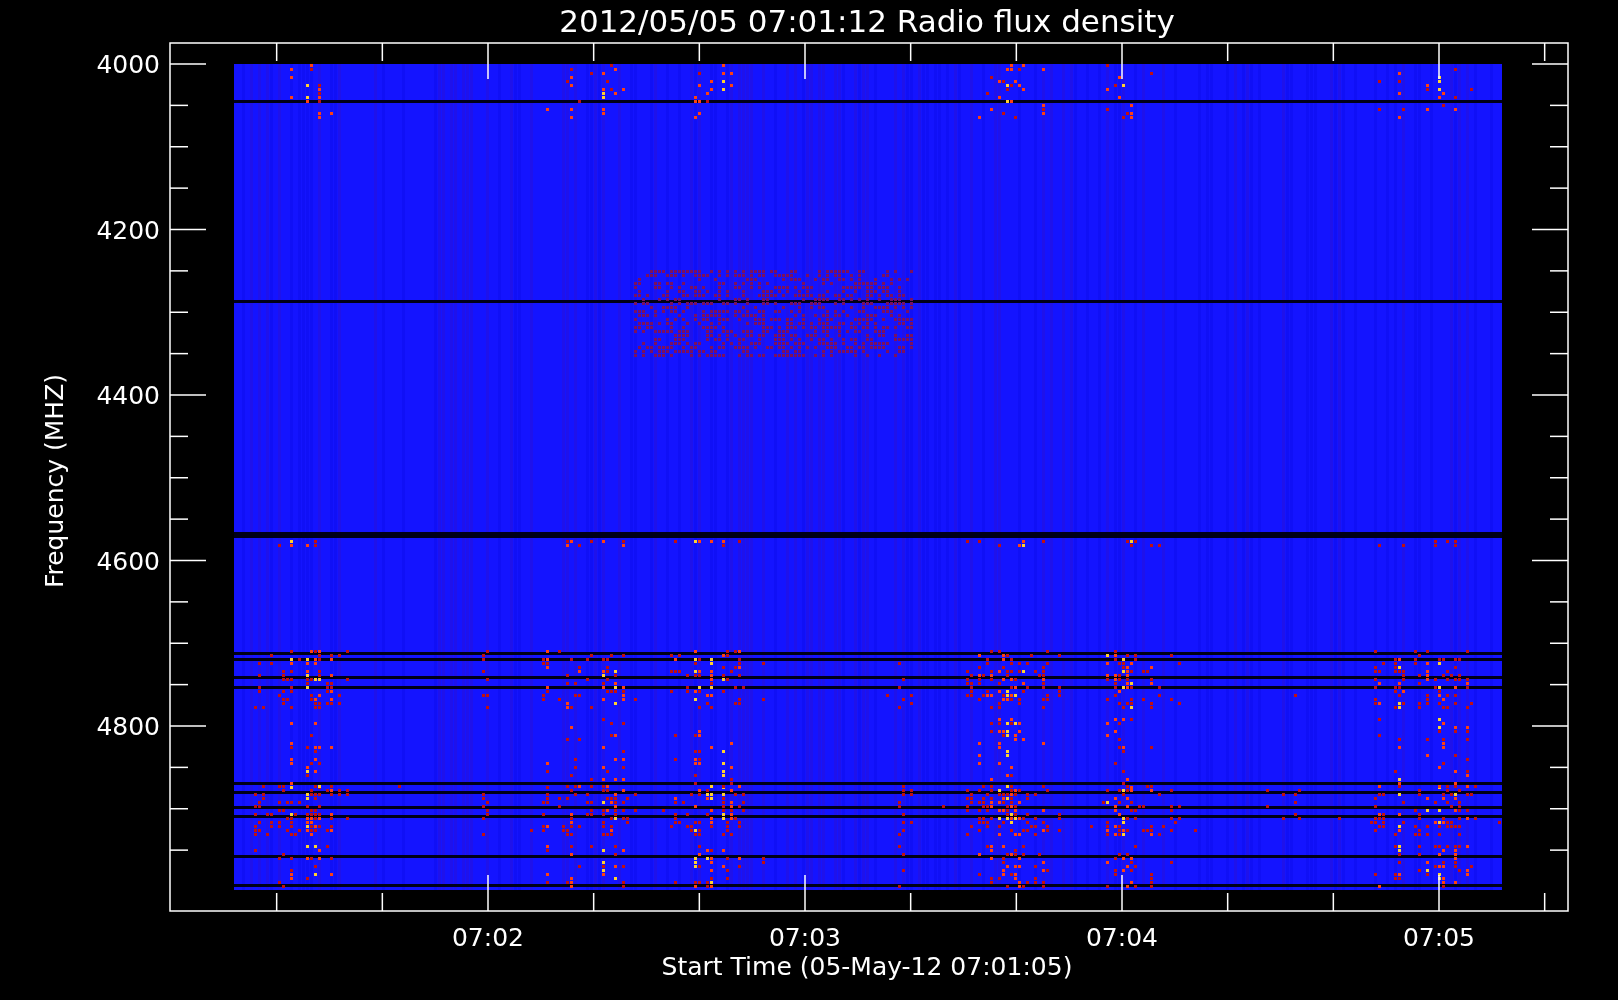  Describe the element at coordinates (488, 937) in the screenshot. I see `x-tick-label: 07:02` at that location.